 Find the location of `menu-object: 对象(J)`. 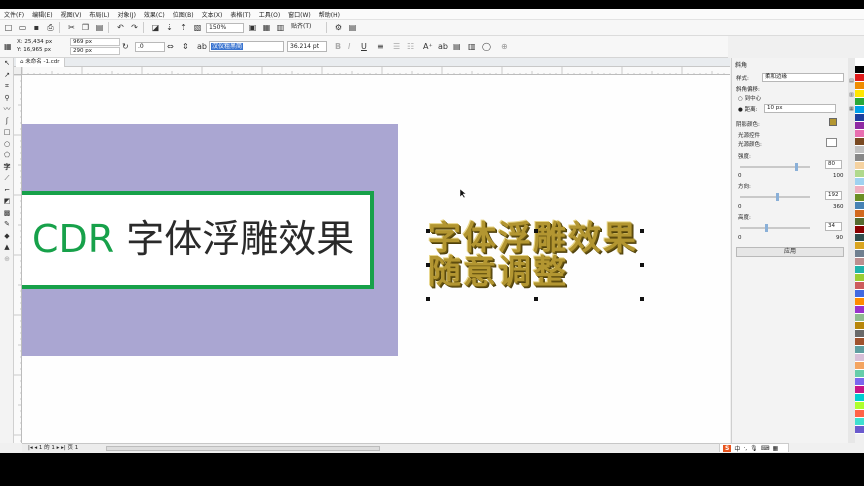

menu-object: 对象(J) is located at coordinates (126, 14).